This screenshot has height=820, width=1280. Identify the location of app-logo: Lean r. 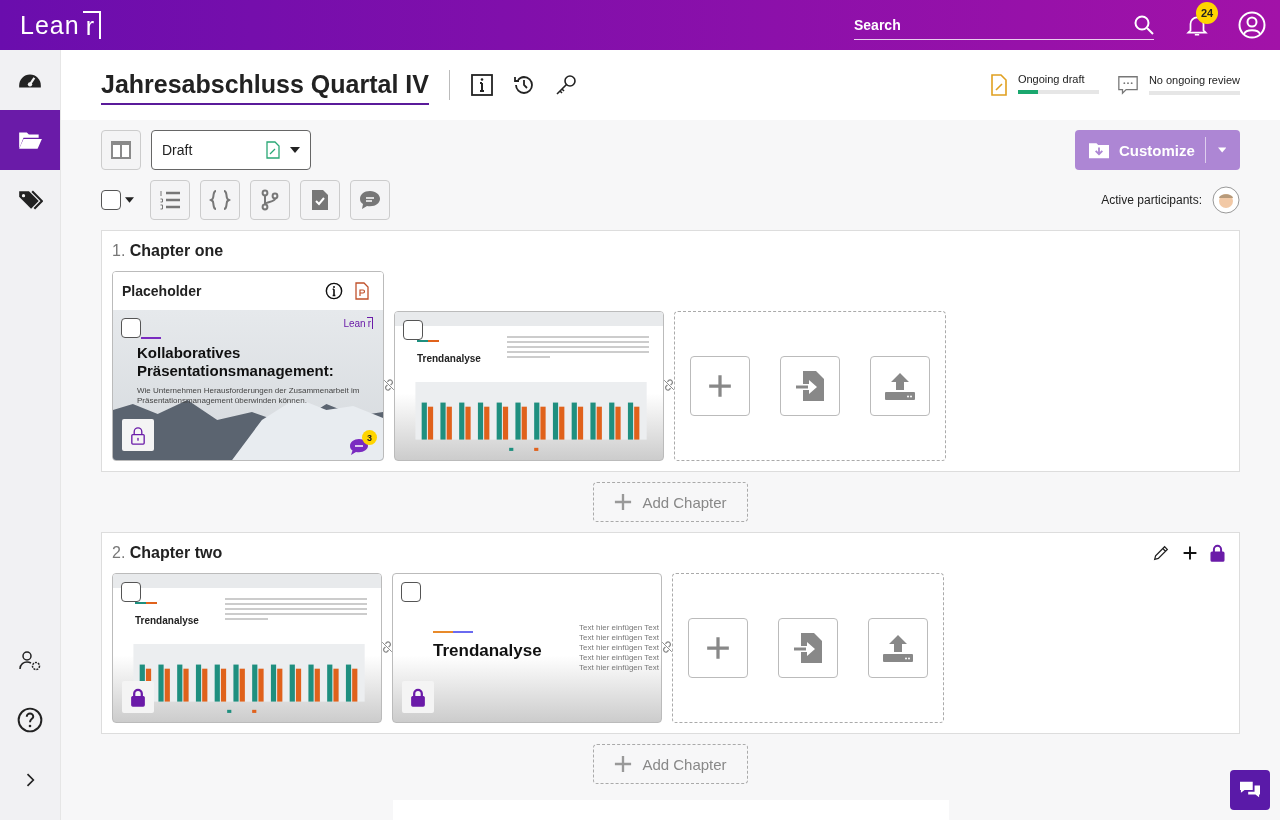
(60, 25).